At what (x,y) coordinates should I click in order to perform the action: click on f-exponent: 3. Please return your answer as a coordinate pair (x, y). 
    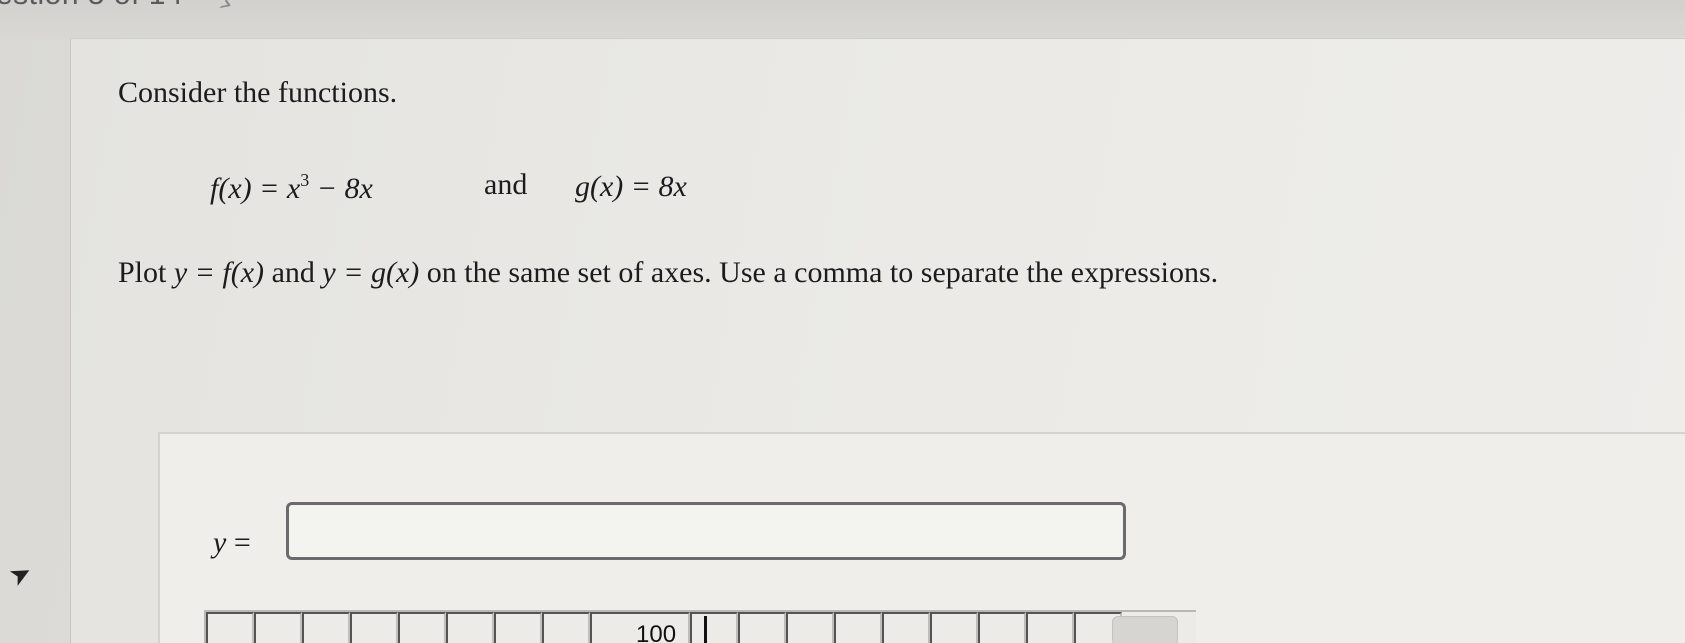
    Looking at the image, I should click on (305, 180).